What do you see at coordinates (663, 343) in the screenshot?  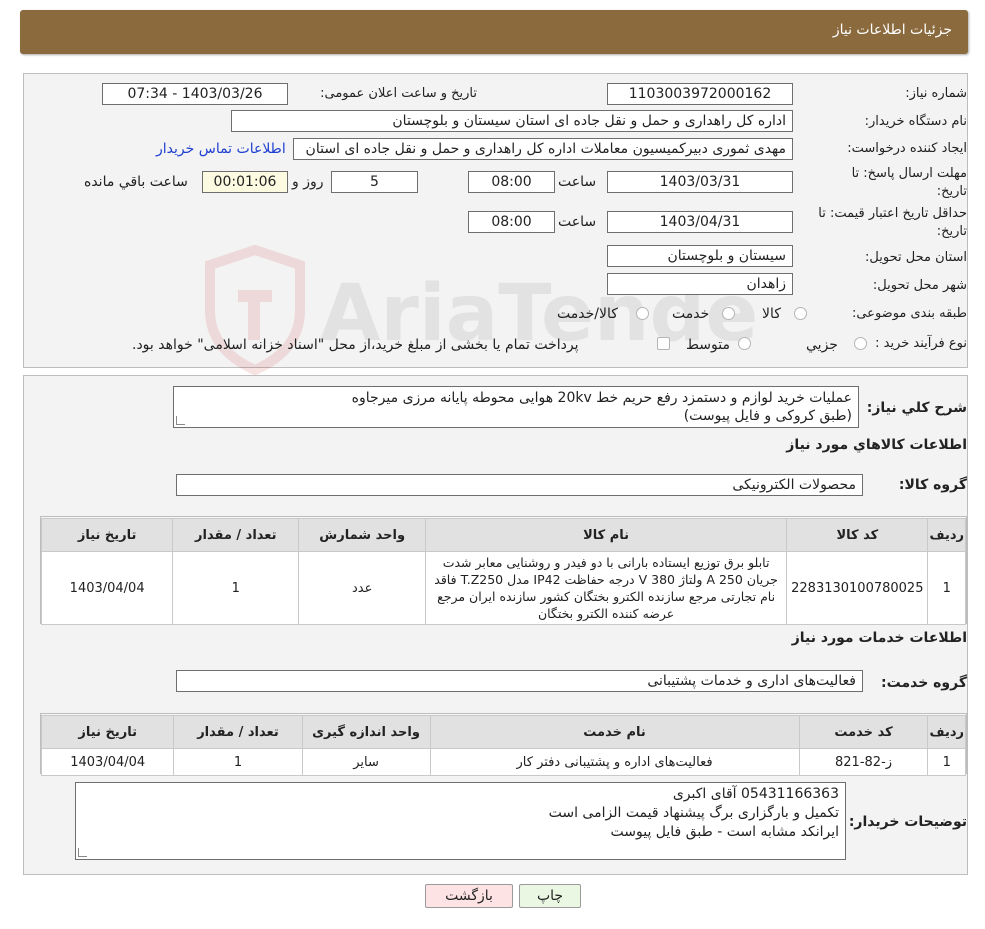 I see `process-note-checkbox` at bounding box center [663, 343].